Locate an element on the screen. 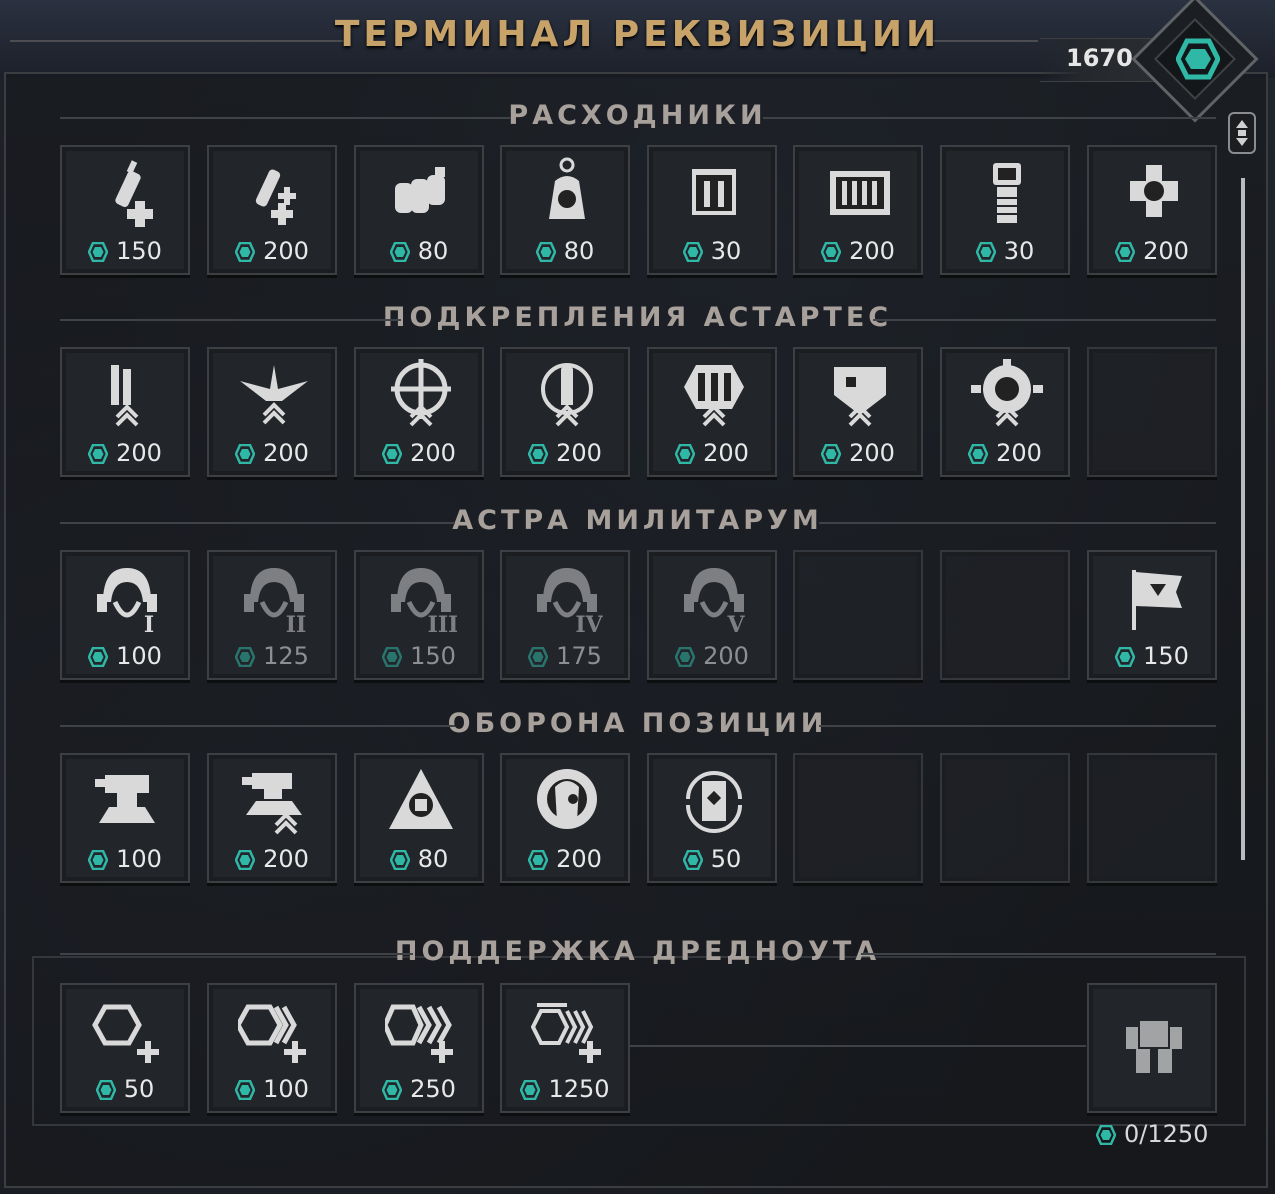  svg-text: I is located at coordinates (149, 623).